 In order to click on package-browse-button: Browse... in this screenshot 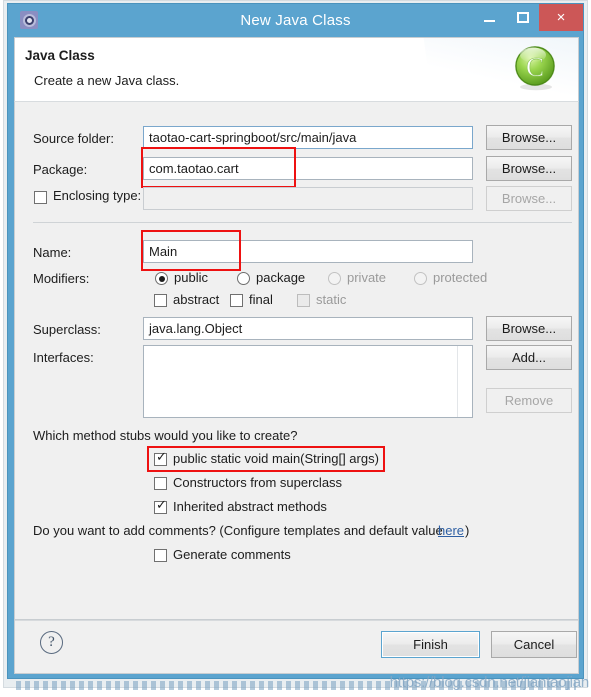, I will do `click(529, 168)`.